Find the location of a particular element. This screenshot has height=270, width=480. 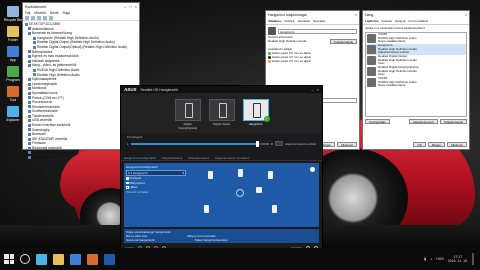

play-test-icon is located at coordinates (312, 169).